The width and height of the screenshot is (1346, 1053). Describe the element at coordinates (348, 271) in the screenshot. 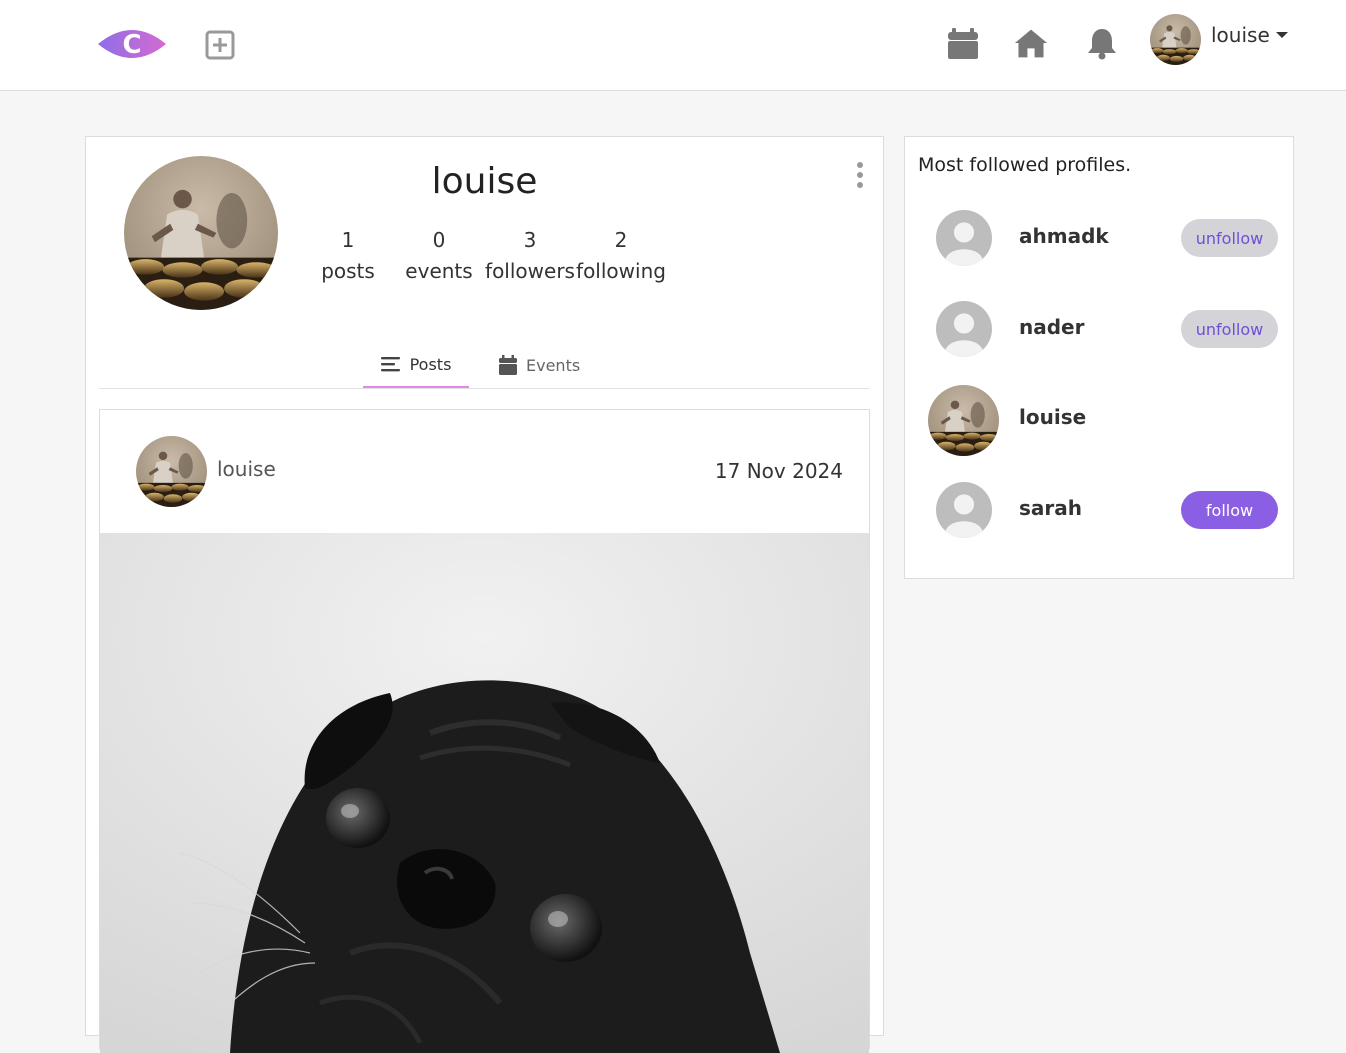

I see `stat-label: posts` at that location.